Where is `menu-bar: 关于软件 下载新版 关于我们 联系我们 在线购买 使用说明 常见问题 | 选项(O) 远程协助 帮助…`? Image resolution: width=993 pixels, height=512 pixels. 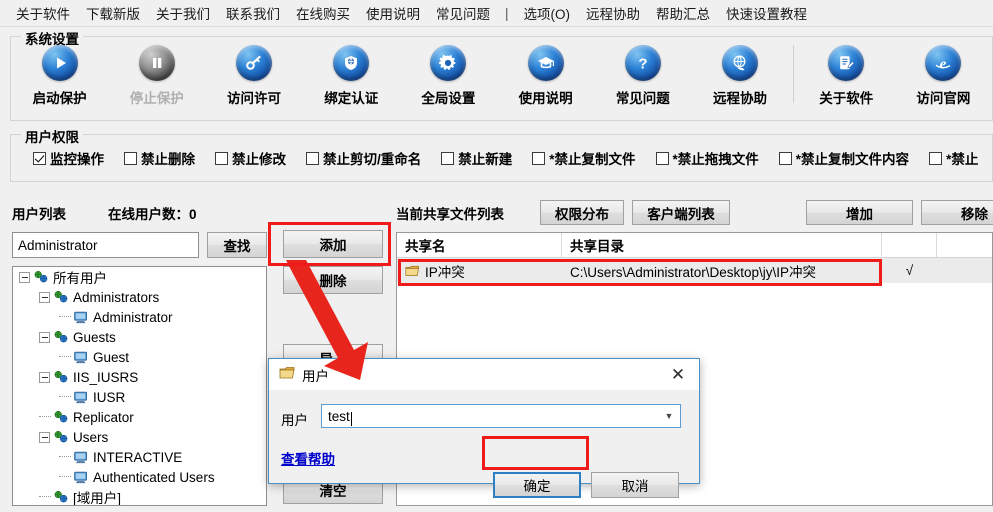
menu-bar: 关于软件 下载新版 关于我们 联系我们 在线购买 使用说明 常见问题 | 选项(O) 远程协助 帮助… is located at coordinates (496, 13).